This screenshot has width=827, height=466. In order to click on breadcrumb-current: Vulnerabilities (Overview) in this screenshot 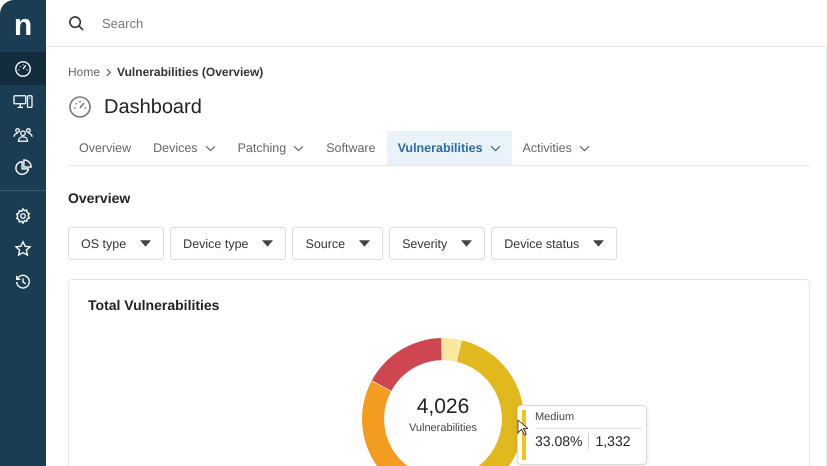, I will do `click(190, 72)`.